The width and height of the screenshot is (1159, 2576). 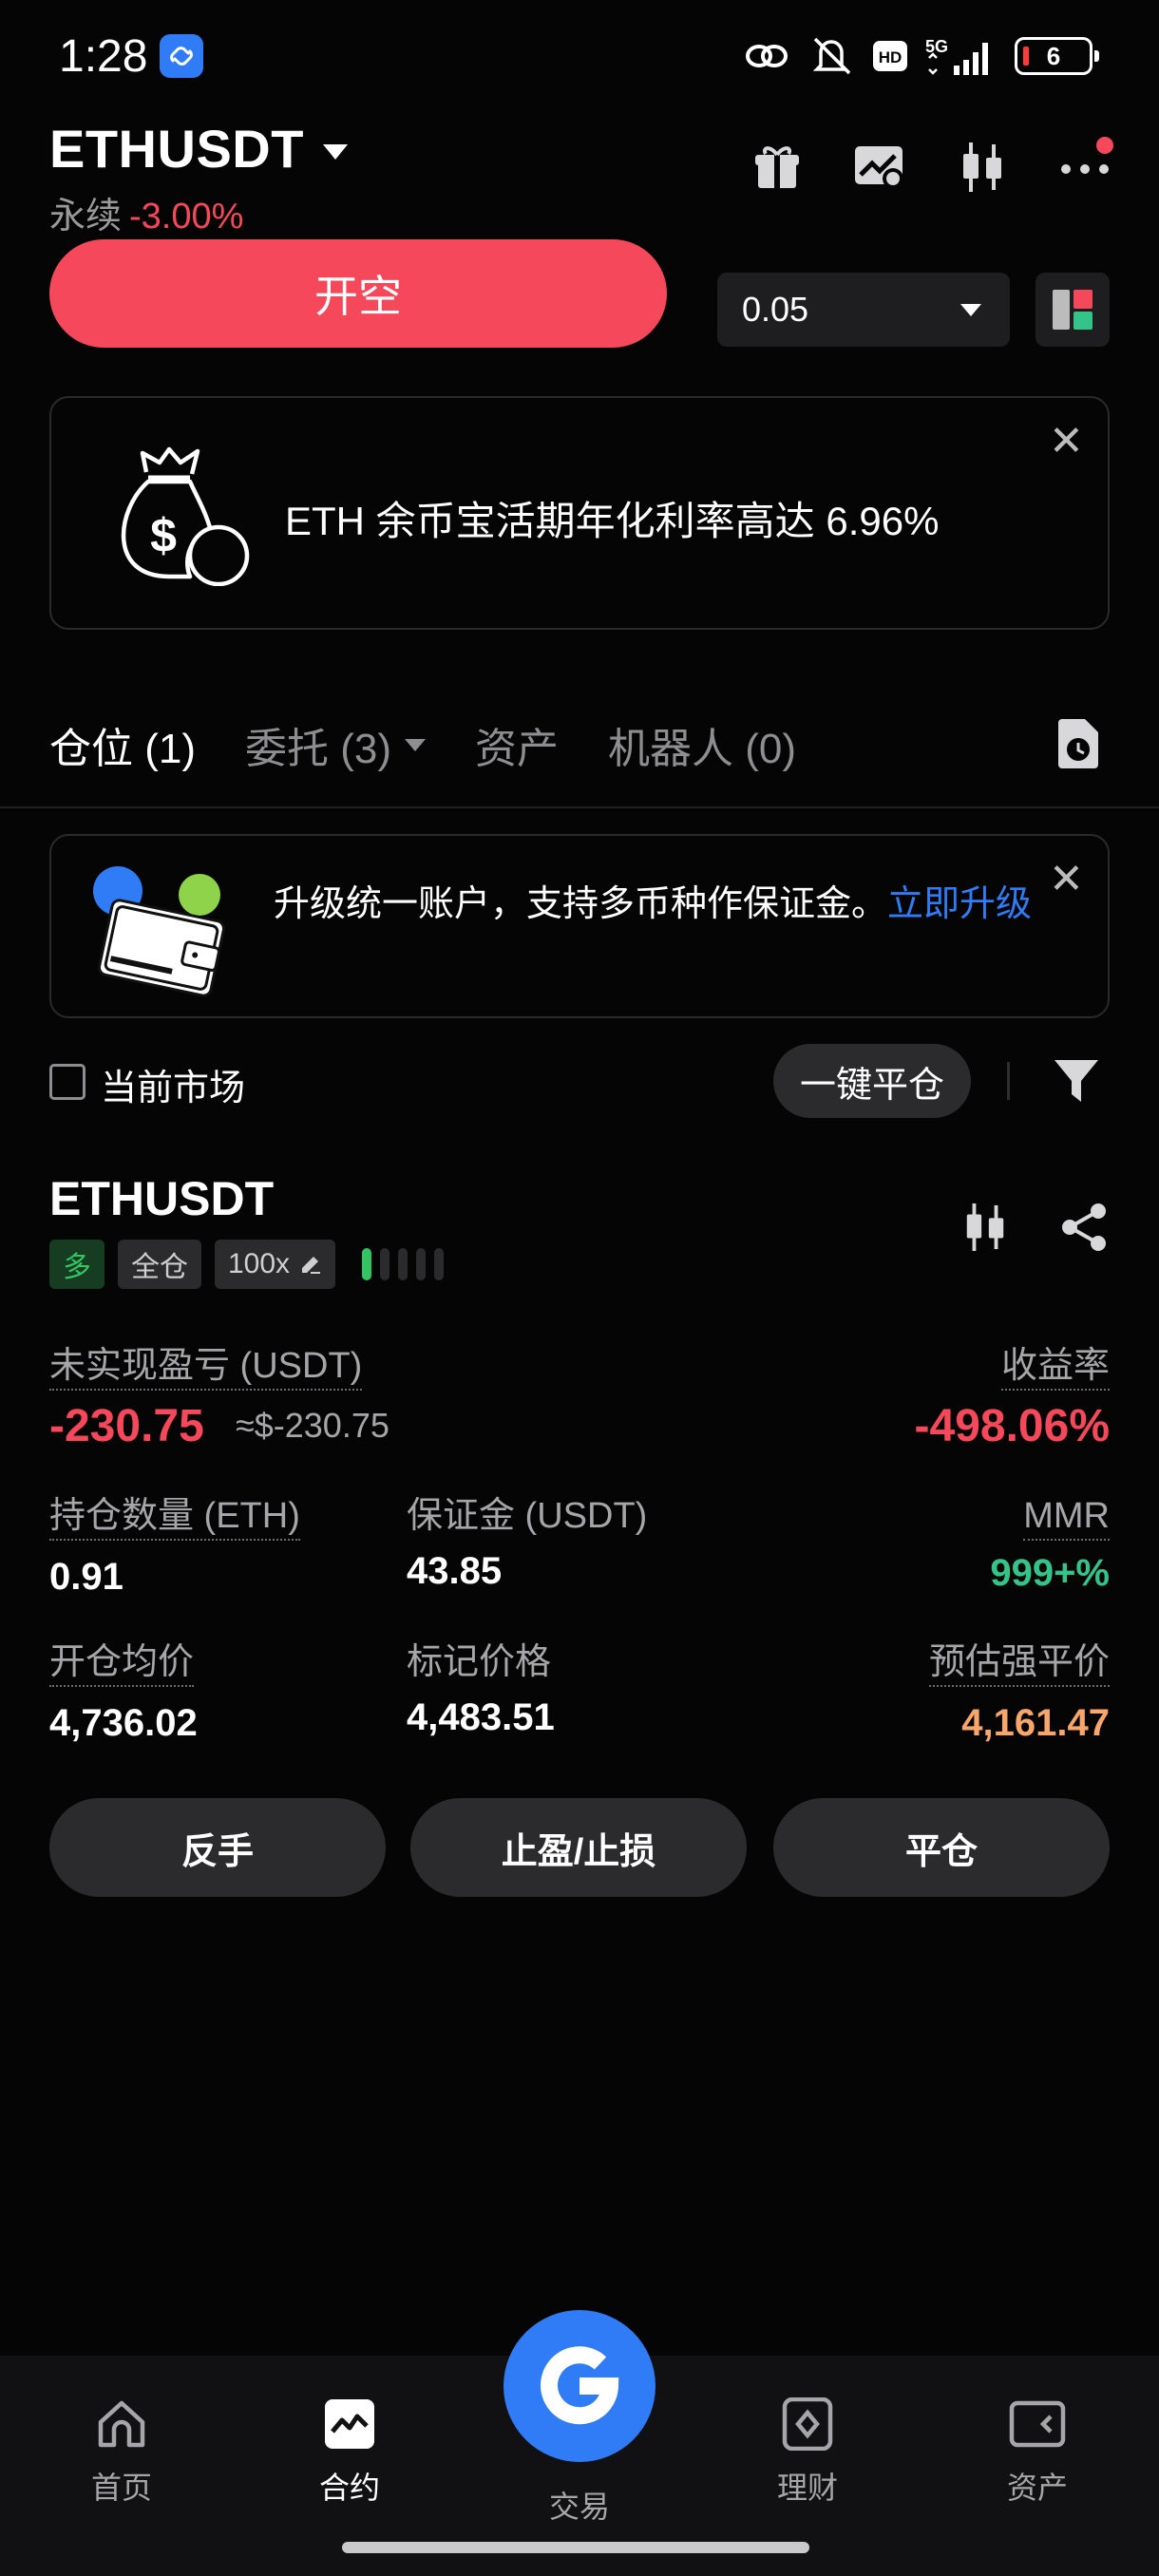 I want to click on tab-label: 仓位 (1), so click(x=122, y=749).